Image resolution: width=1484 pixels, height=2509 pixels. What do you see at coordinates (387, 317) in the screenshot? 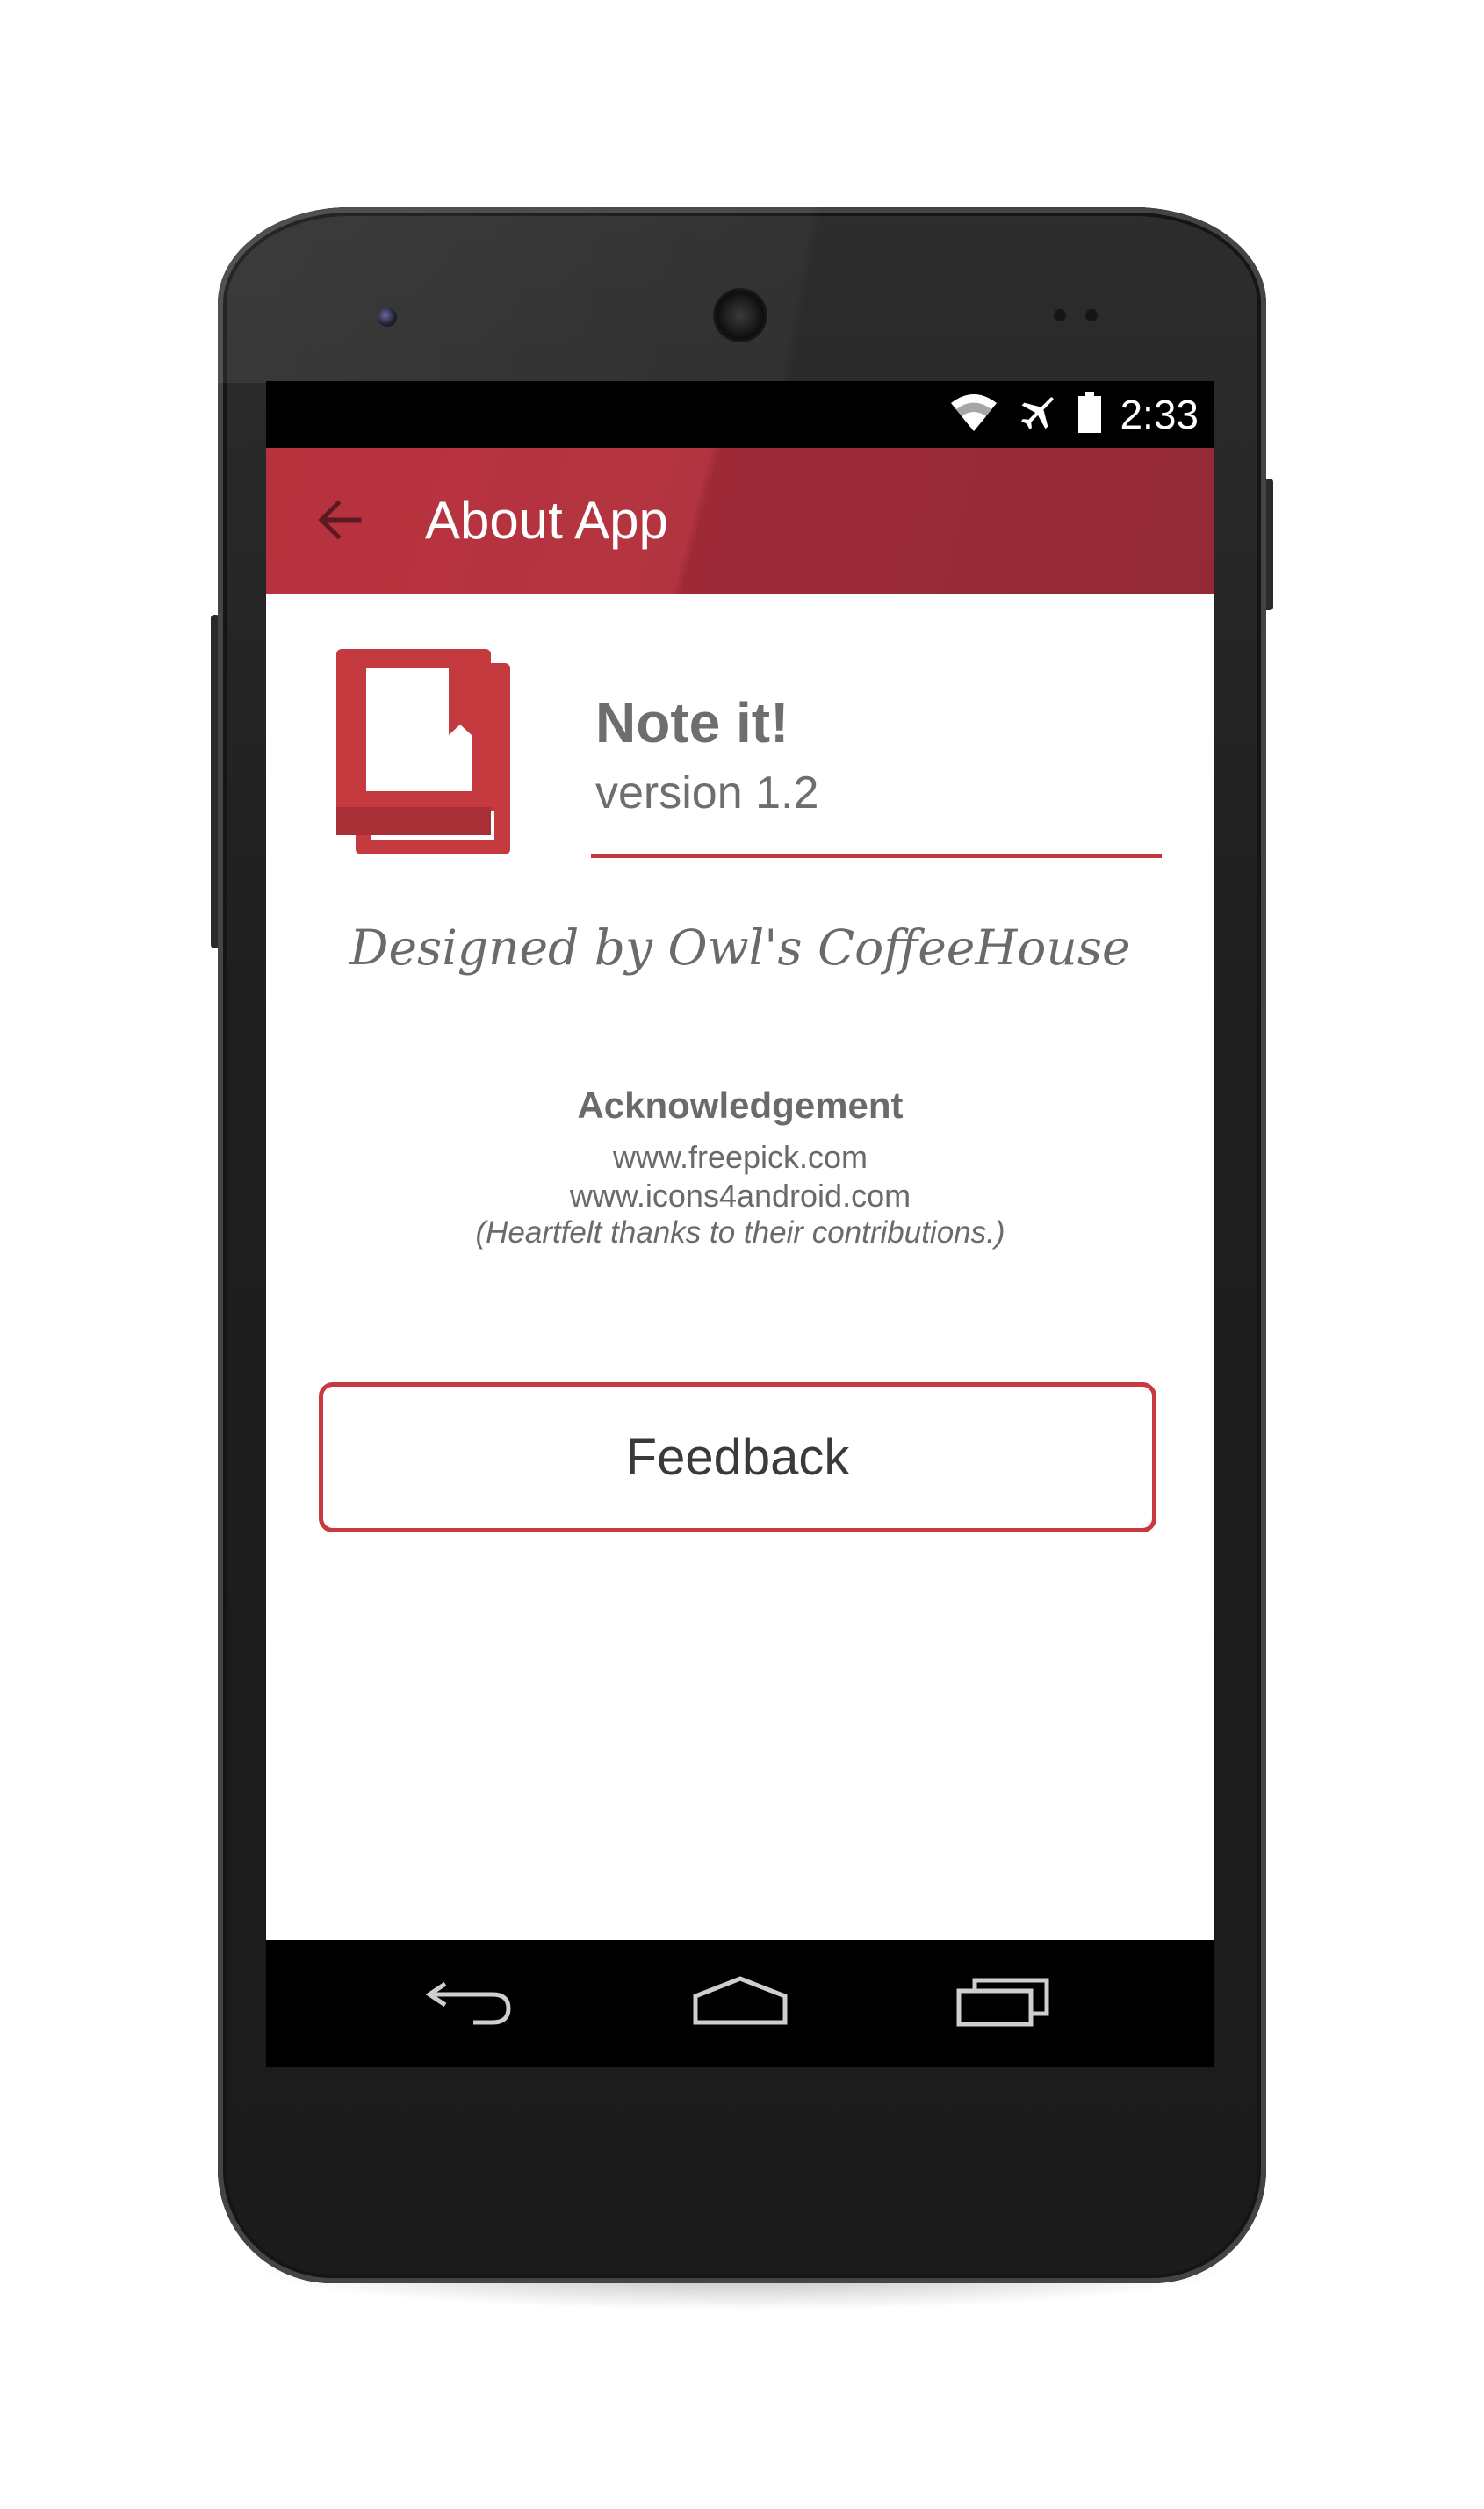
I see `front-camera-icon` at bounding box center [387, 317].